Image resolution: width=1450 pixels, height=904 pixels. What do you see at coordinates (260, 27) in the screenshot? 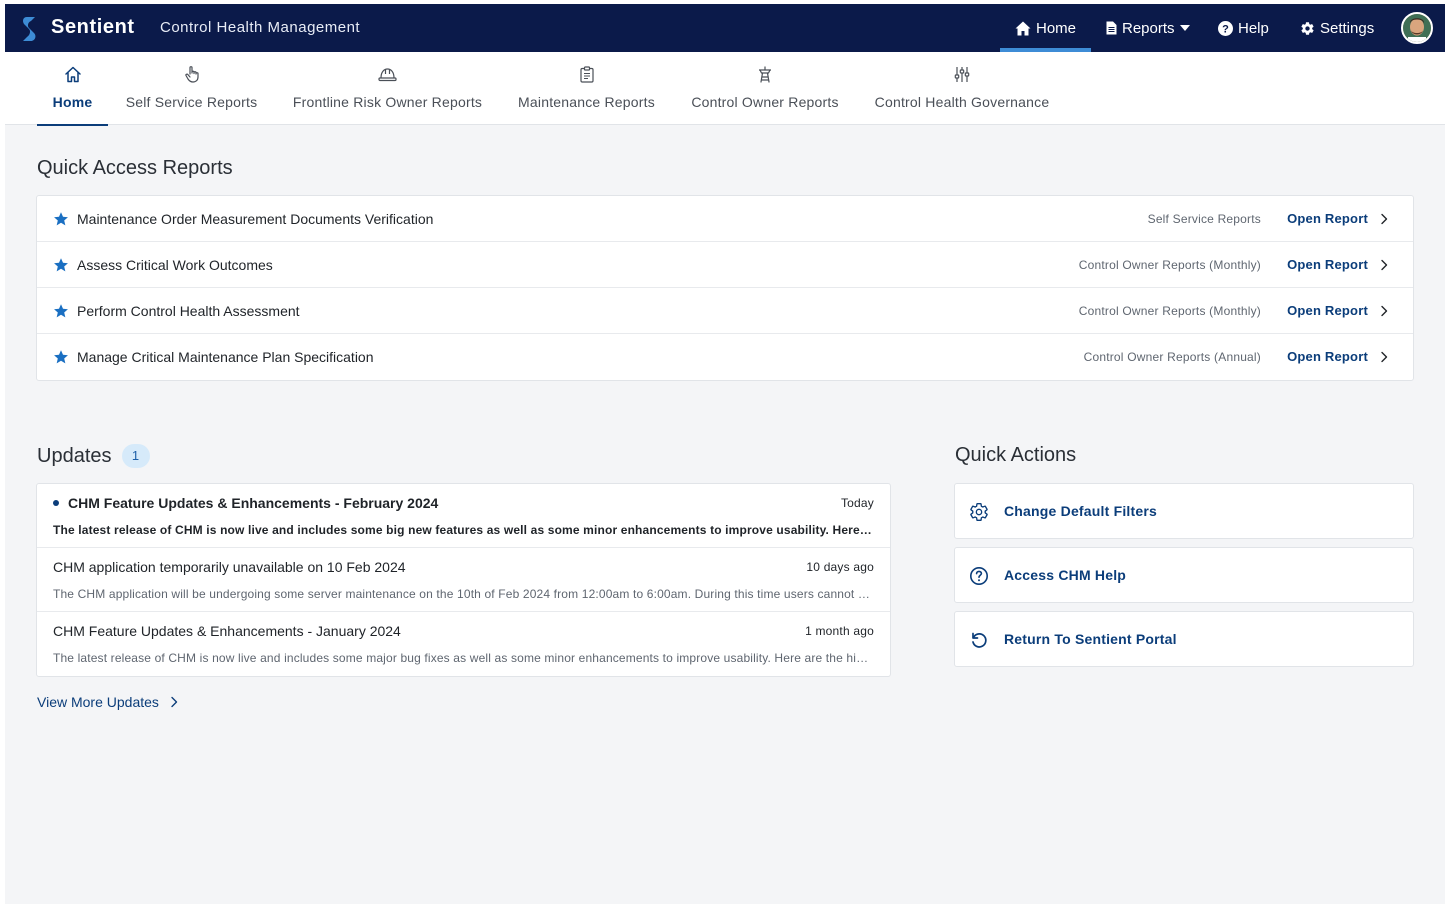
I see `app-title: Control Health Management` at bounding box center [260, 27].